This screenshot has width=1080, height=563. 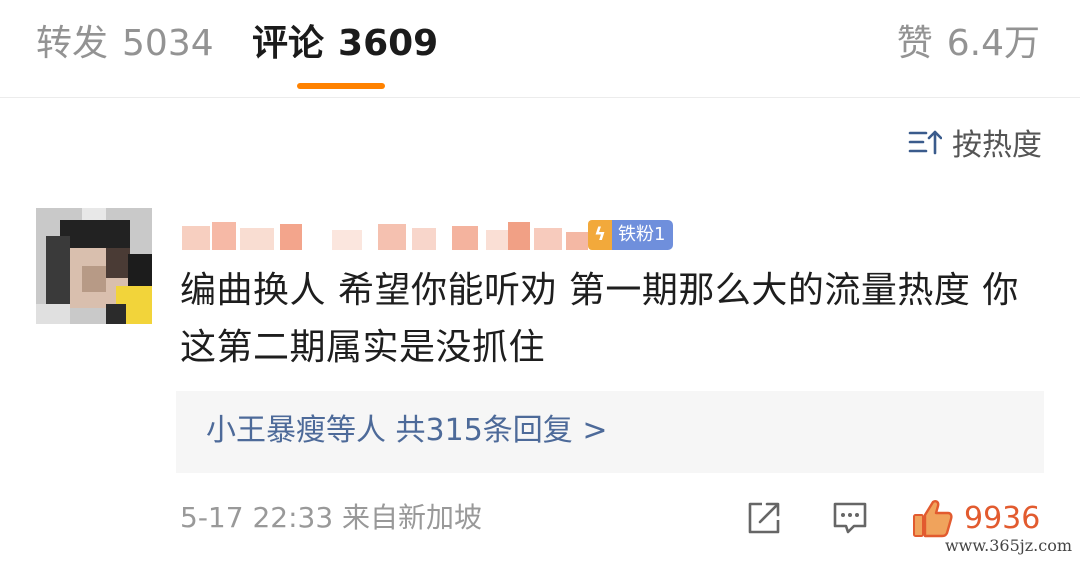 I want to click on tab-likes-count: 6.4万, so click(x=993, y=43).